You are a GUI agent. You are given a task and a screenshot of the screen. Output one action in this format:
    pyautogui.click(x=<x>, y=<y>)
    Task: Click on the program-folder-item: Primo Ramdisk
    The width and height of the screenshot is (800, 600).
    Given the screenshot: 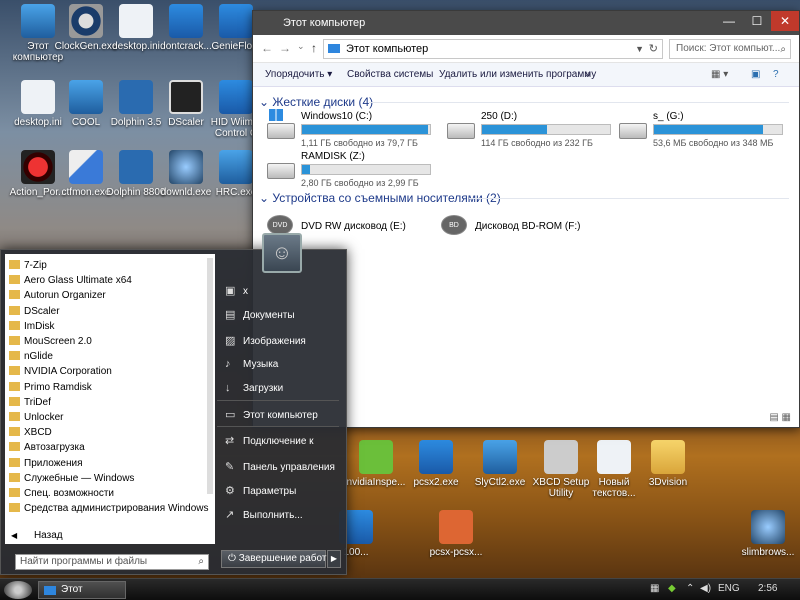 What is the action you would take?
    pyautogui.click(x=50, y=387)
    